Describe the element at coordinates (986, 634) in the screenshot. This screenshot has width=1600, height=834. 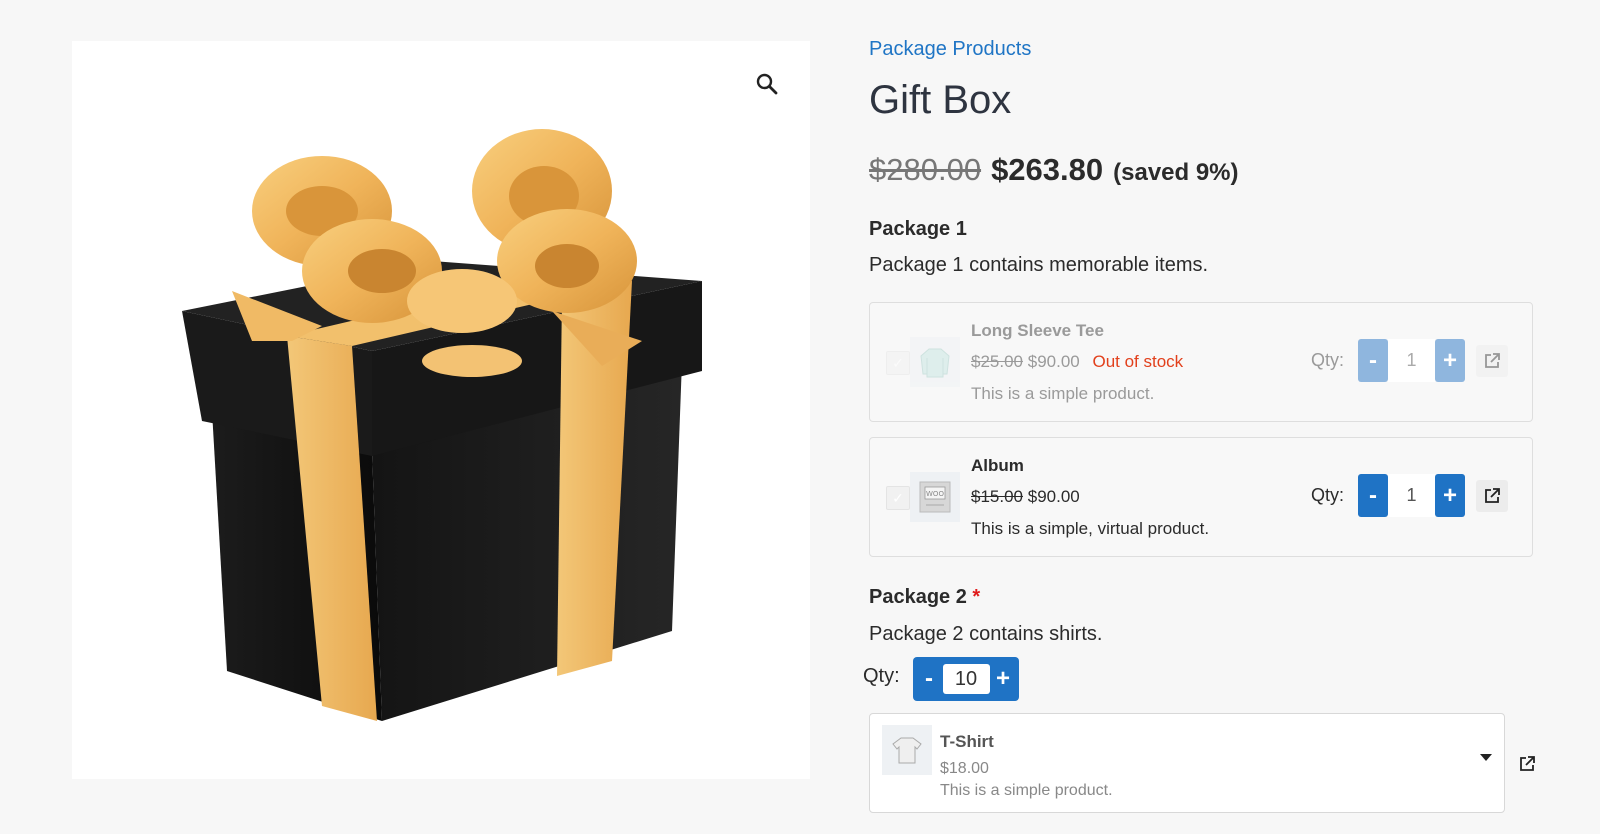
I see `package2-description: Package 2 contains shirts.` at that location.